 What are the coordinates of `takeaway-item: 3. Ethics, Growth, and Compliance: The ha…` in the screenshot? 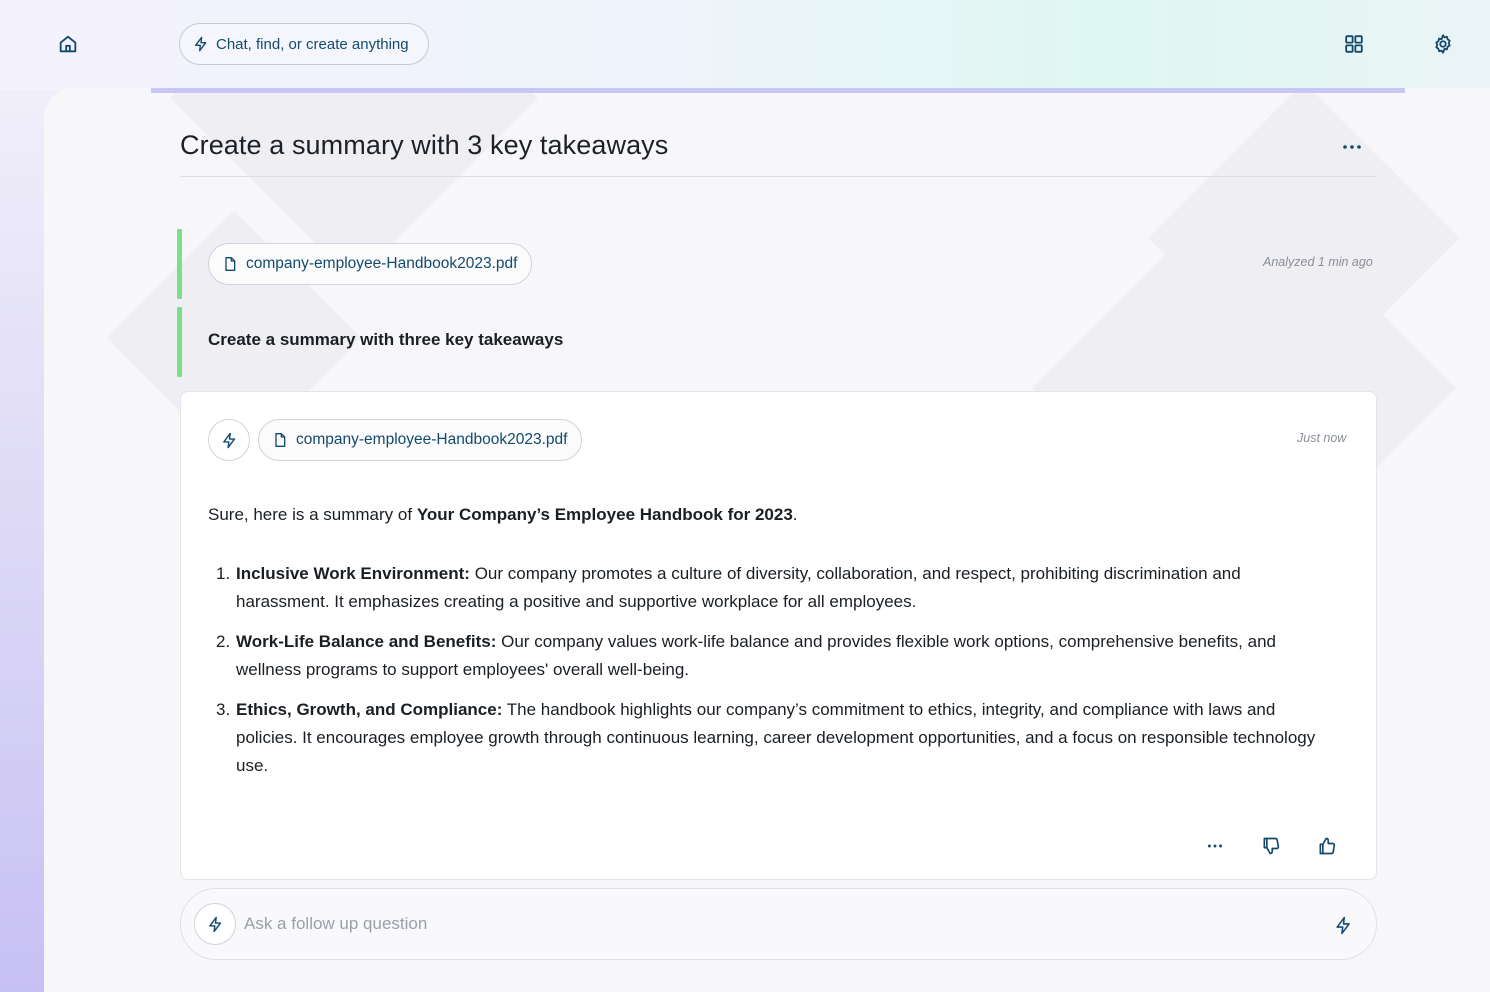 It's located at (768, 738).